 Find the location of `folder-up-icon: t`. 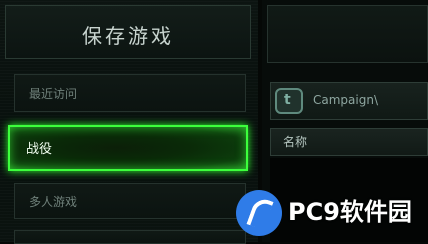

folder-up-icon: t is located at coordinates (289, 101).